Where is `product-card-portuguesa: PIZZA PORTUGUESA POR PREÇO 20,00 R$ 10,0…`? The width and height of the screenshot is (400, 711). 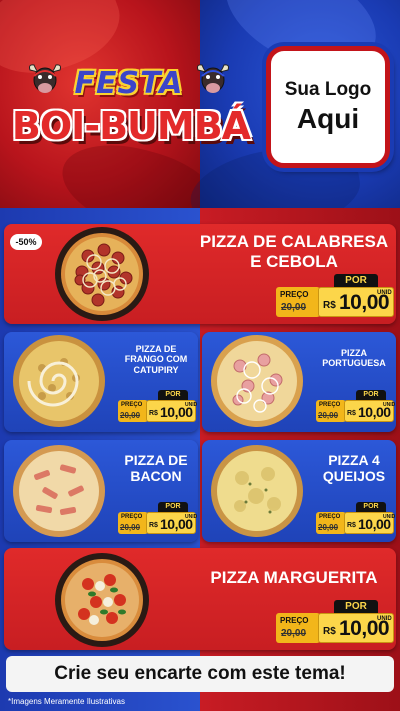
product-card-portuguesa: PIZZA PORTUGUESA POR PREÇO 20,00 R$ 10,0… is located at coordinates (299, 382).